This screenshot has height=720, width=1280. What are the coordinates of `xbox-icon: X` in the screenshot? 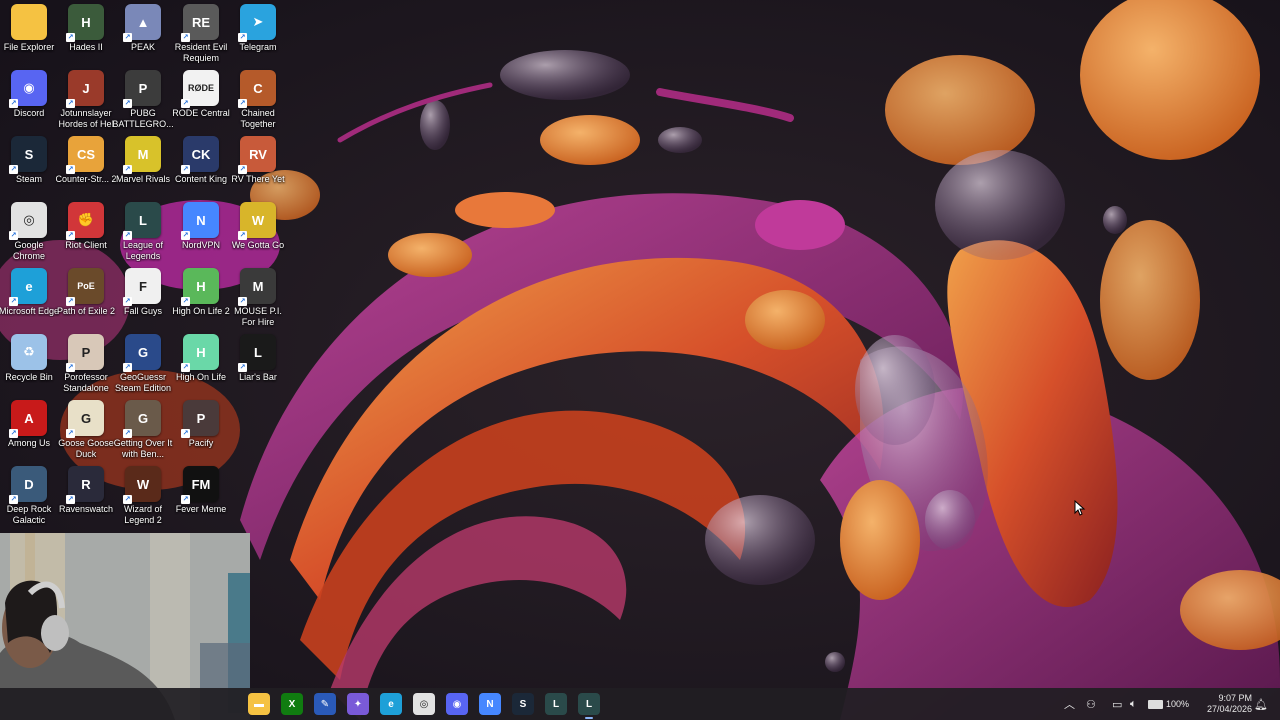 It's located at (292, 704).